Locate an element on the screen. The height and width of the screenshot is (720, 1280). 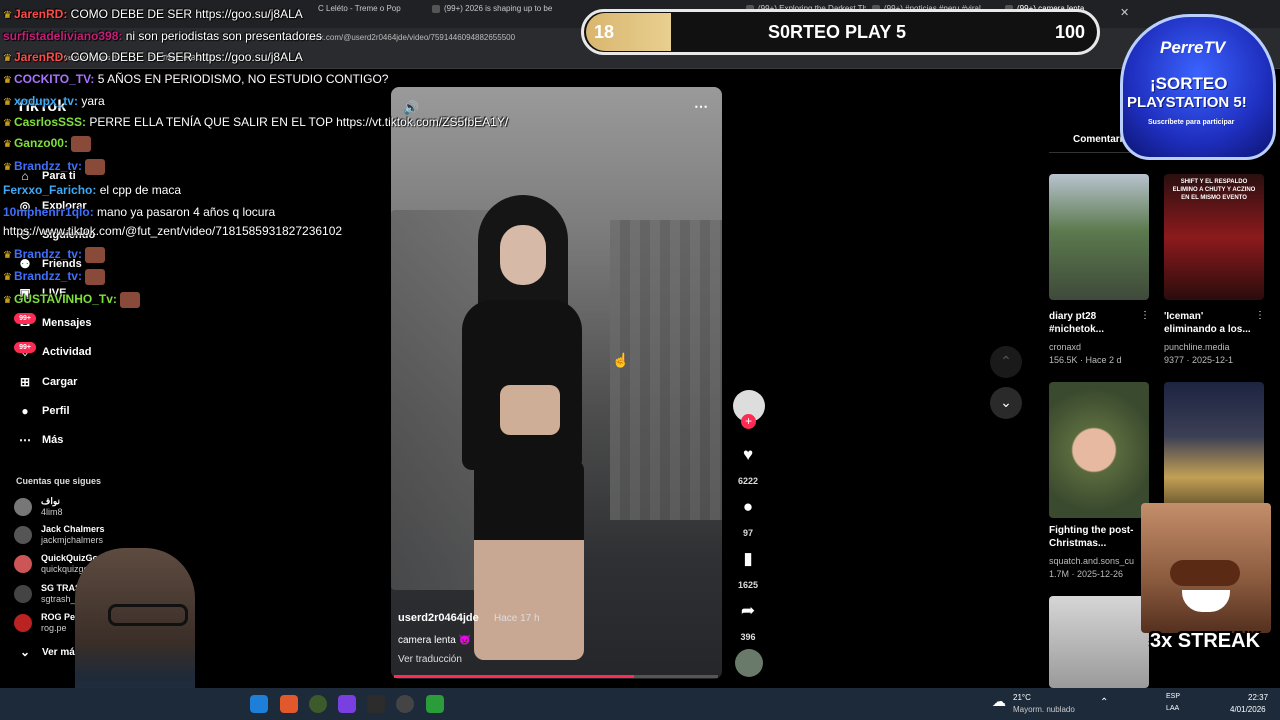
clock-time: 22:37 is located at coordinates (1258, 697).